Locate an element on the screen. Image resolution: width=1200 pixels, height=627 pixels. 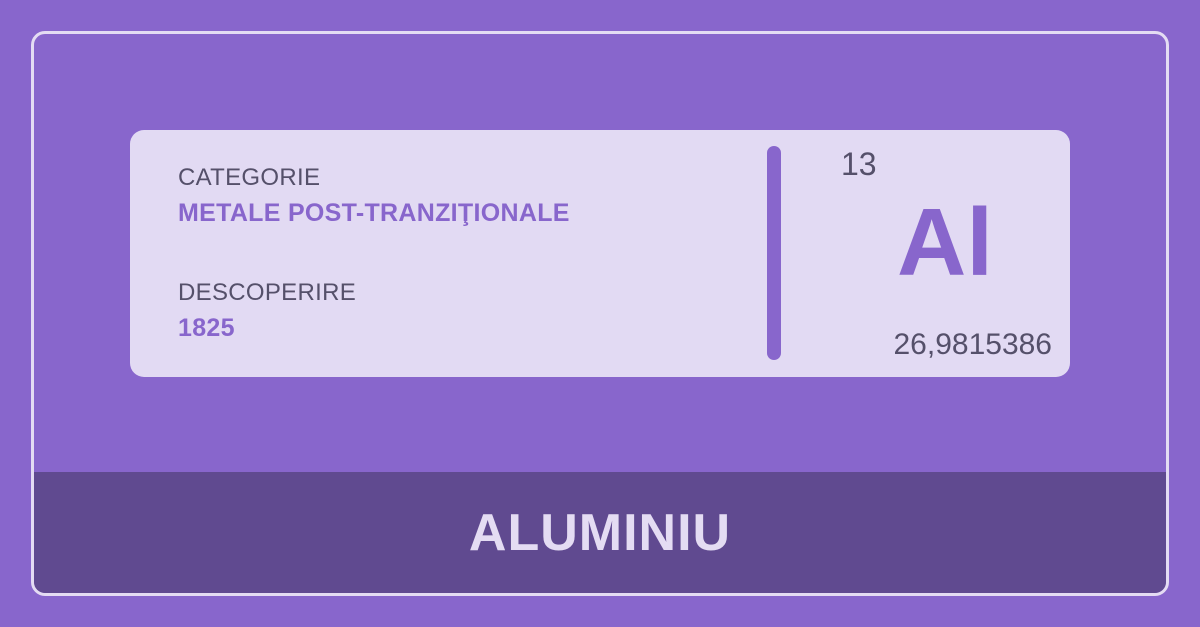
category-value: METALE POST-TRANZIŢIONALE is located at coordinates (374, 213).